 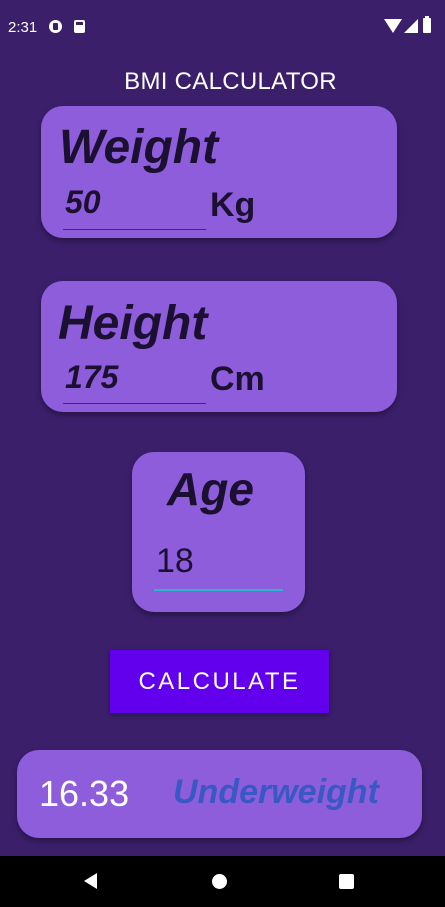 What do you see at coordinates (218, 532) in the screenshot?
I see `age-card: Age 18` at bounding box center [218, 532].